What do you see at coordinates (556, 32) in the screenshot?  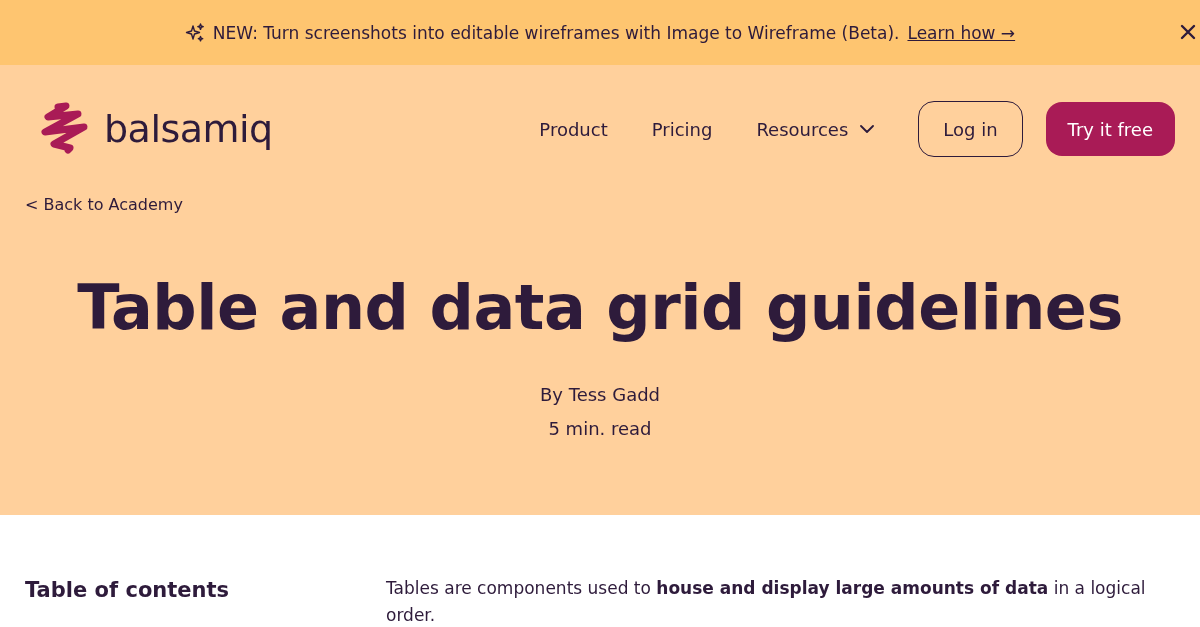 I see `announcement-text: NEW: Turn screenshots into editable wireframes with Image to Wireframe (Beta).` at bounding box center [556, 32].